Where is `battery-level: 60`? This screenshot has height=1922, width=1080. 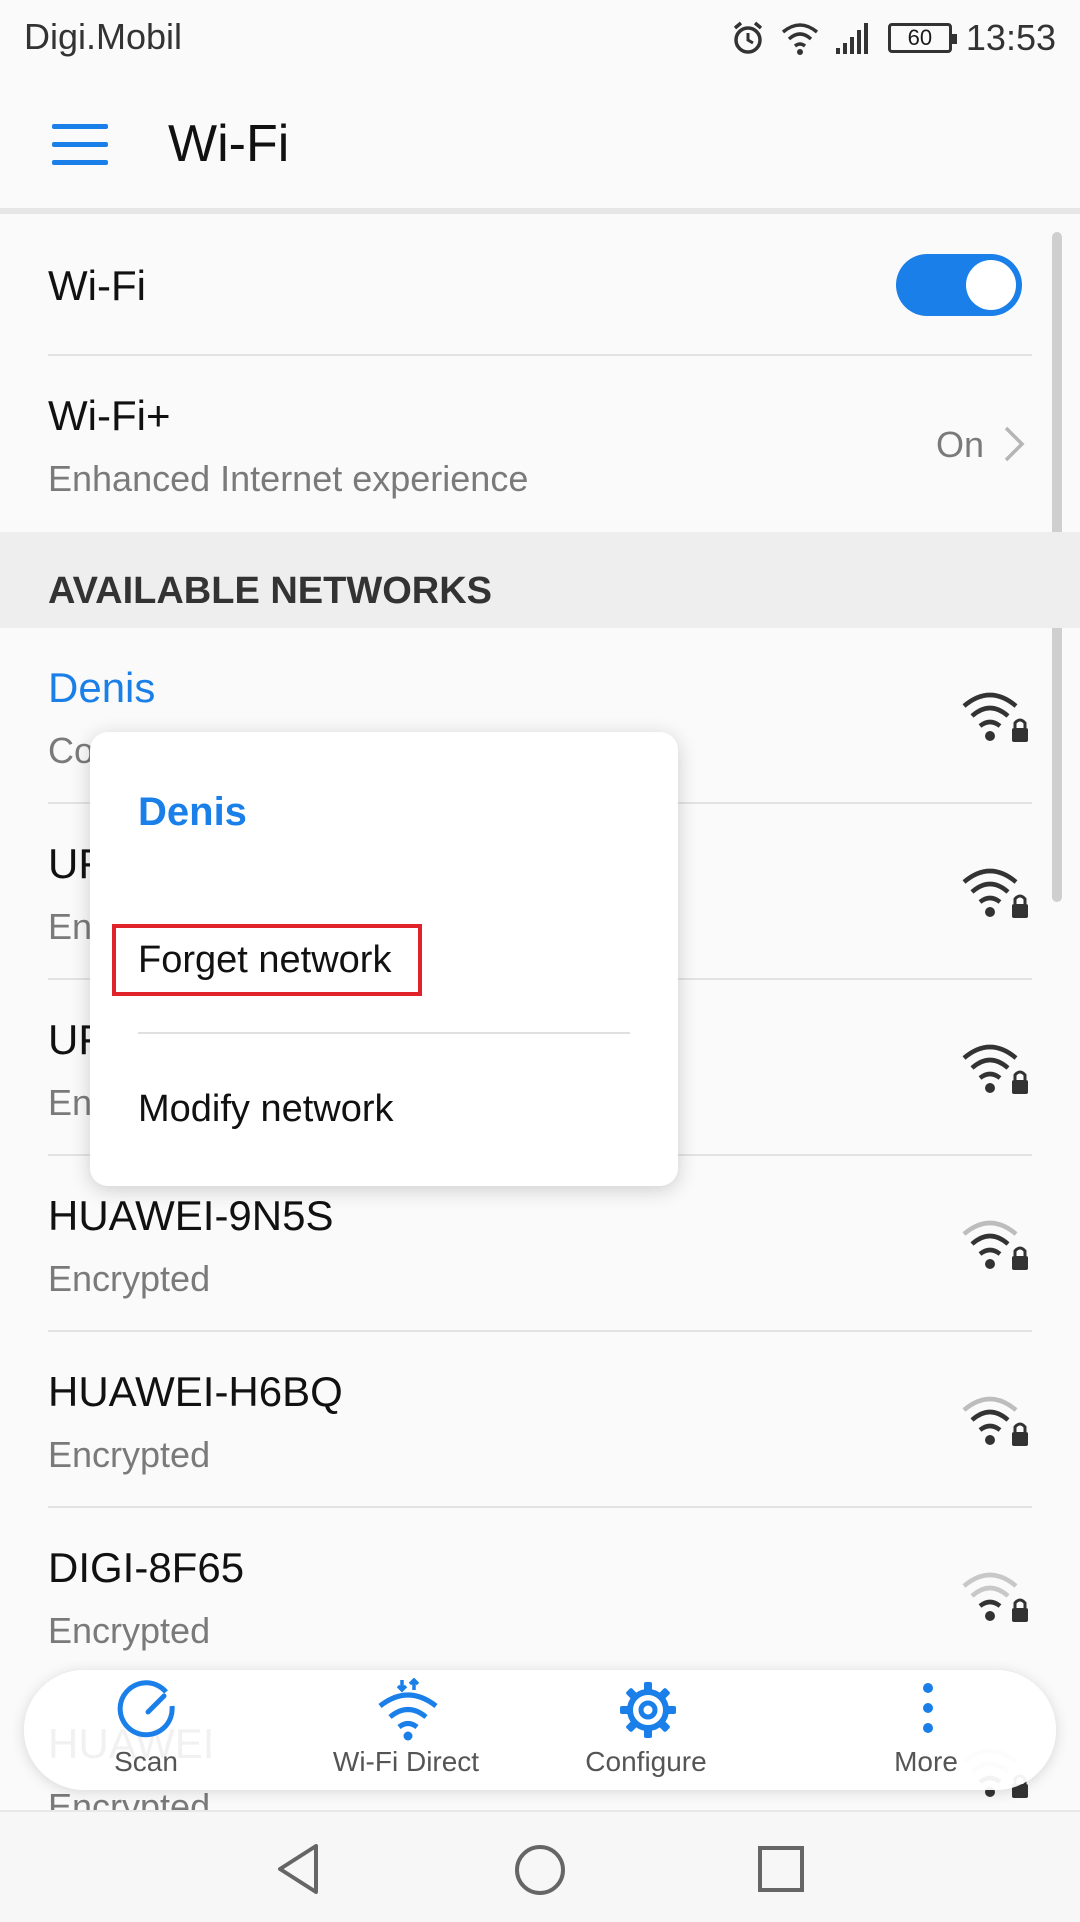 battery-level: 60 is located at coordinates (920, 37).